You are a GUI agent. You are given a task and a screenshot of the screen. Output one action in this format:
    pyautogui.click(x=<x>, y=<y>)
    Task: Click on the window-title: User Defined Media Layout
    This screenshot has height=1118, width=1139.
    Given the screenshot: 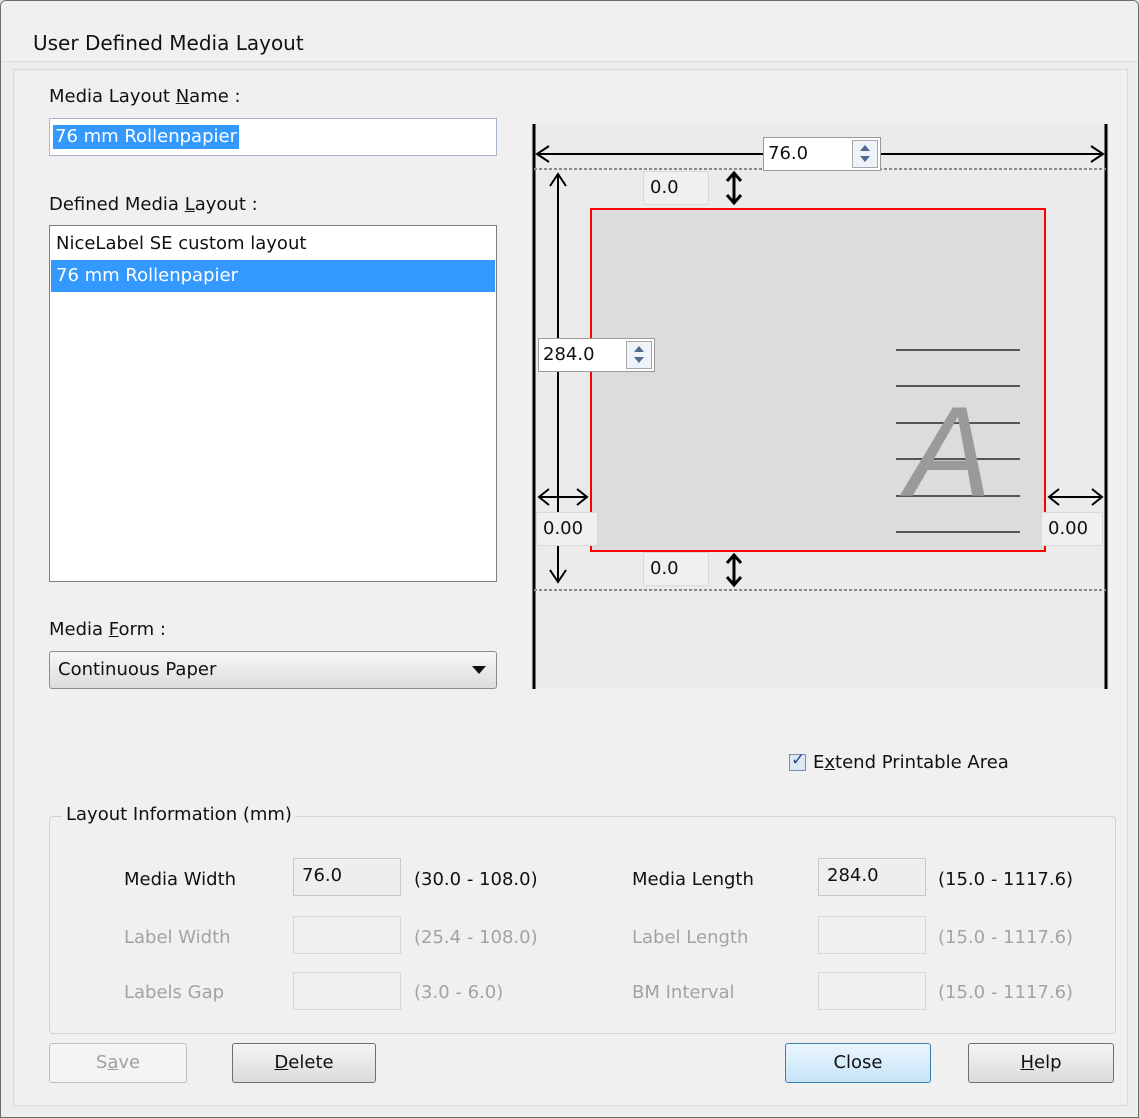 What is the action you would take?
    pyautogui.click(x=168, y=43)
    